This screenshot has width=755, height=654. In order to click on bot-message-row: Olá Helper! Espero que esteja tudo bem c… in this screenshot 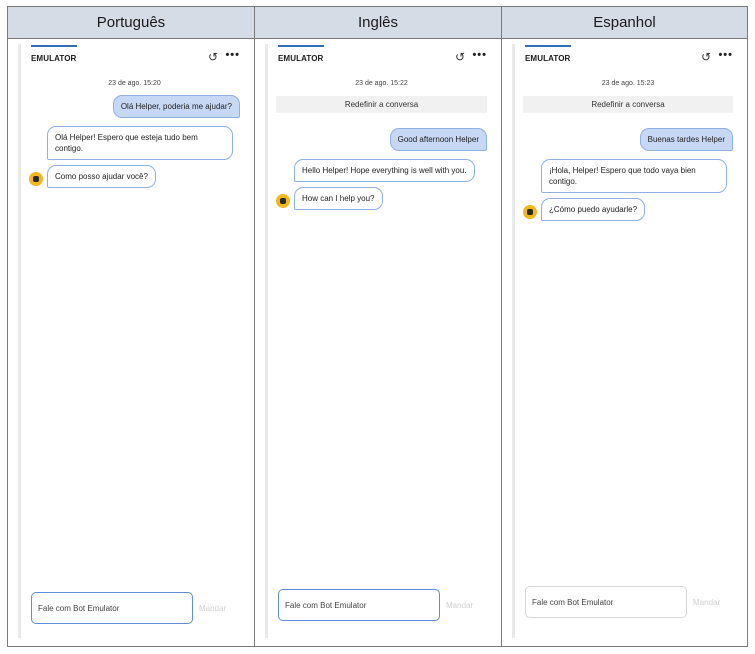, I will do `click(134, 143)`.